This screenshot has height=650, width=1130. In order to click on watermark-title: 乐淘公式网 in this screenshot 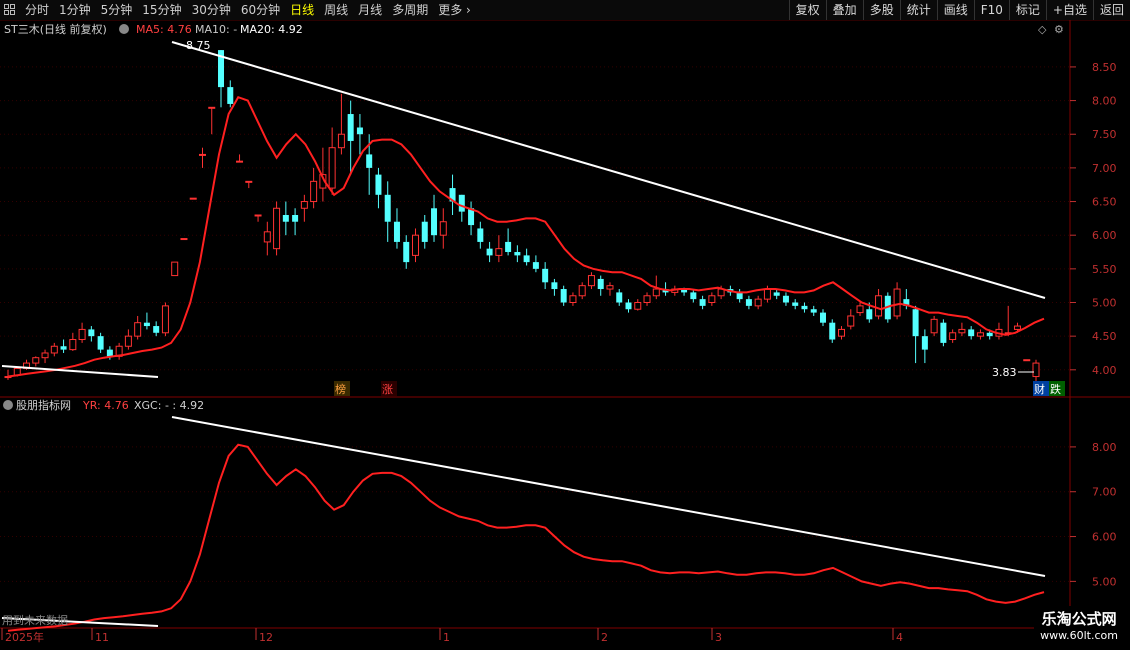, I will do `click(1079, 619)`.